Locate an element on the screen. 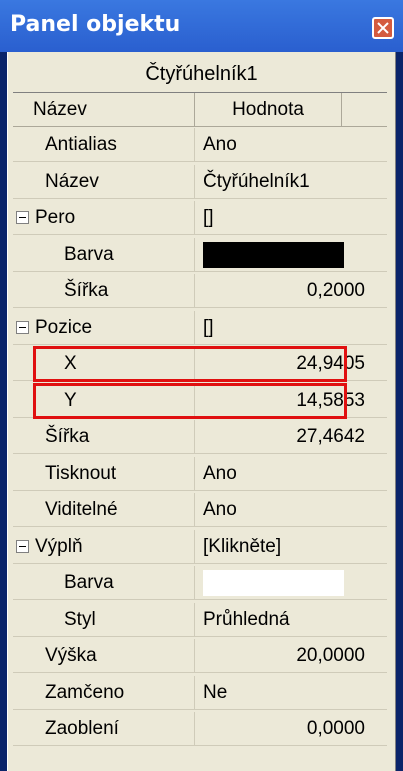 The width and height of the screenshot is (403, 771). property-row: Výška 20,0000 is located at coordinates (200, 656).